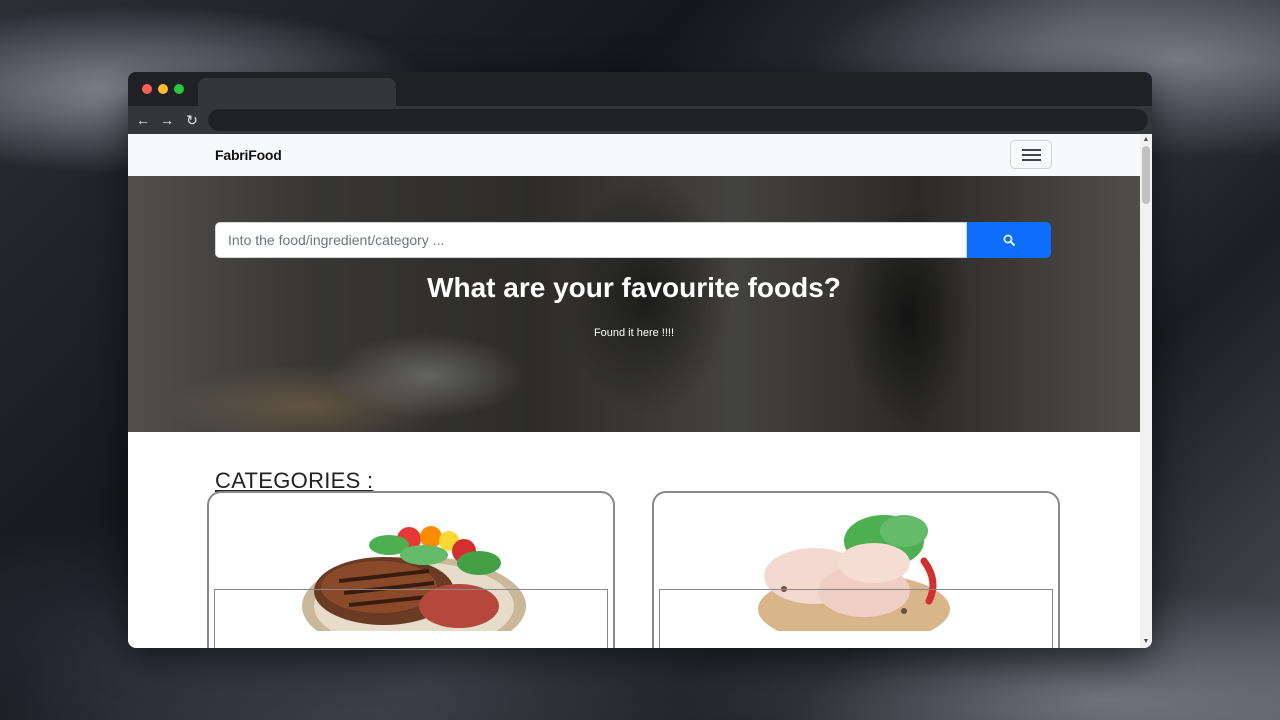 This screenshot has width=1280, height=720. What do you see at coordinates (678, 120) in the screenshot?
I see `address-bar` at bounding box center [678, 120].